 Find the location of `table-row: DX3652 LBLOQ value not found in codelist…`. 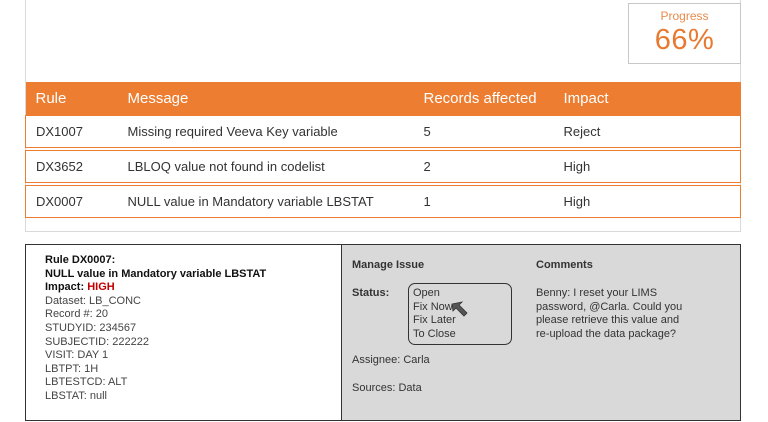

table-row: DX3652 LBLOQ value not found in codelist… is located at coordinates (383, 166).